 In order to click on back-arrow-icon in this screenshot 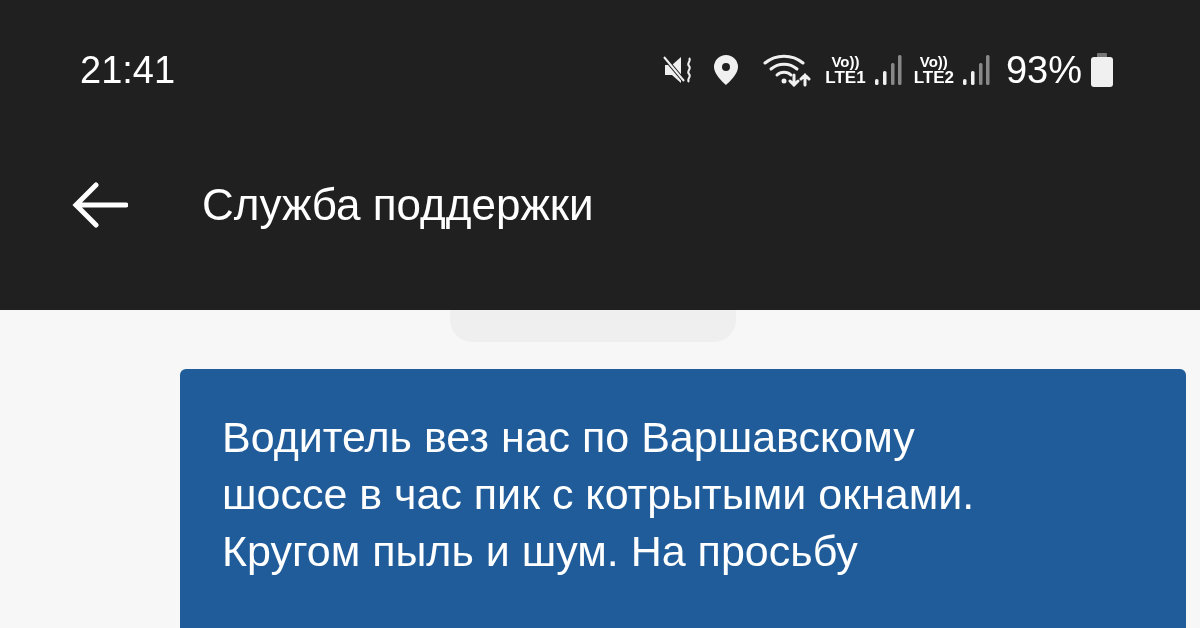, I will do `click(100, 205)`.